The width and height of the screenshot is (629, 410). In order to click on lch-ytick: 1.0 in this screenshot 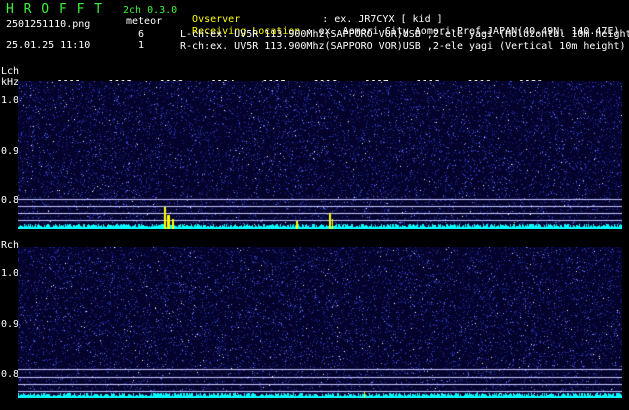, I will do `click(10, 100)`.